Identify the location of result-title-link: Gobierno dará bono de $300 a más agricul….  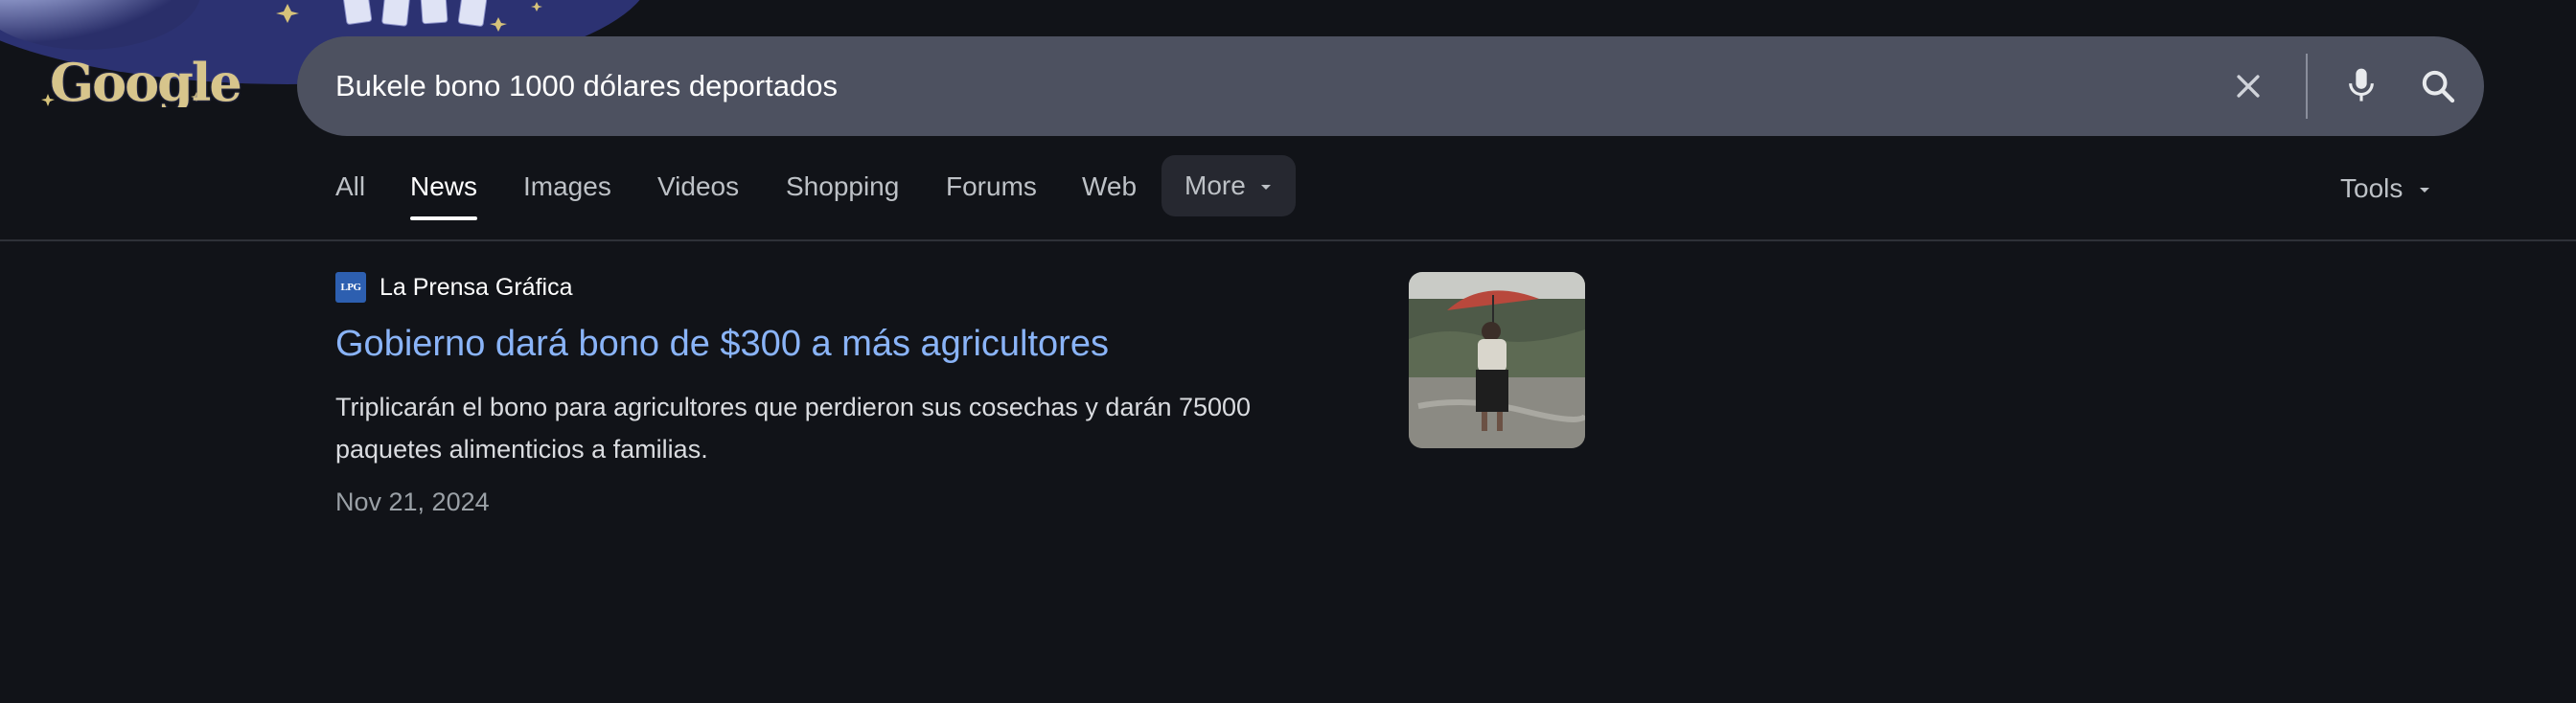
(833, 344).